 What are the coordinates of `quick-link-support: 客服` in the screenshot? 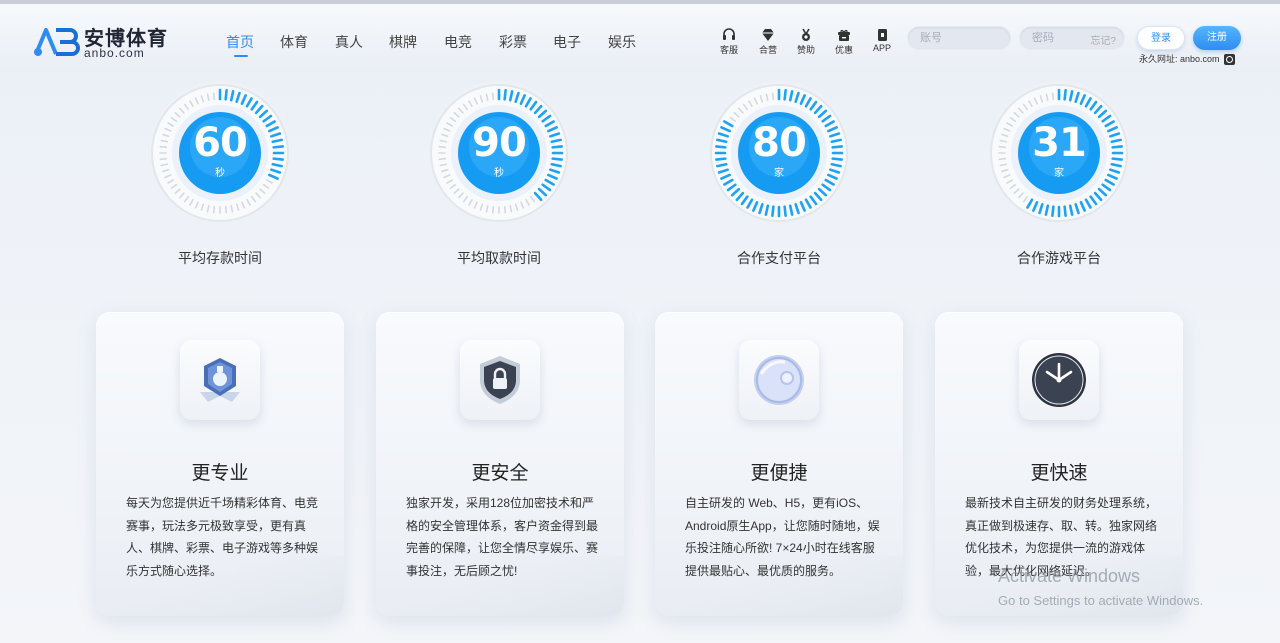 It's located at (729, 45).